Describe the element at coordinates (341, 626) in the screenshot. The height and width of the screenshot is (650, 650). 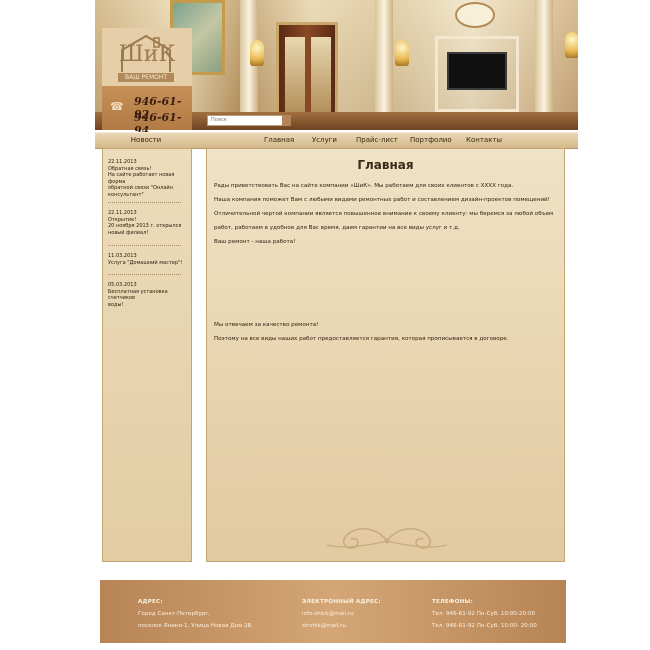
I see `footer-email-link: strshik@mail.ru` at that location.